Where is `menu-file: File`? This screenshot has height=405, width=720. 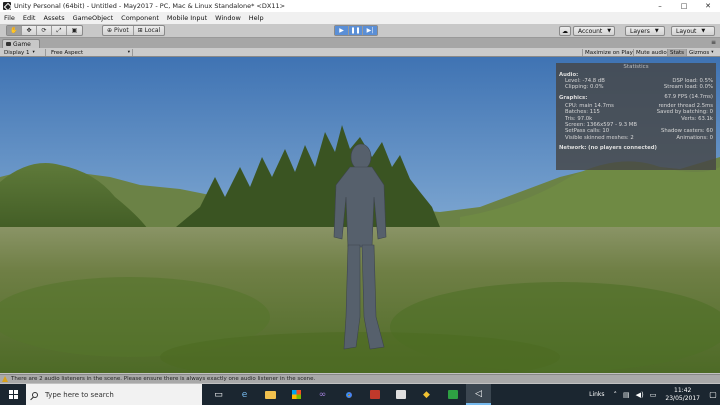 menu-file: File is located at coordinates (9, 18).